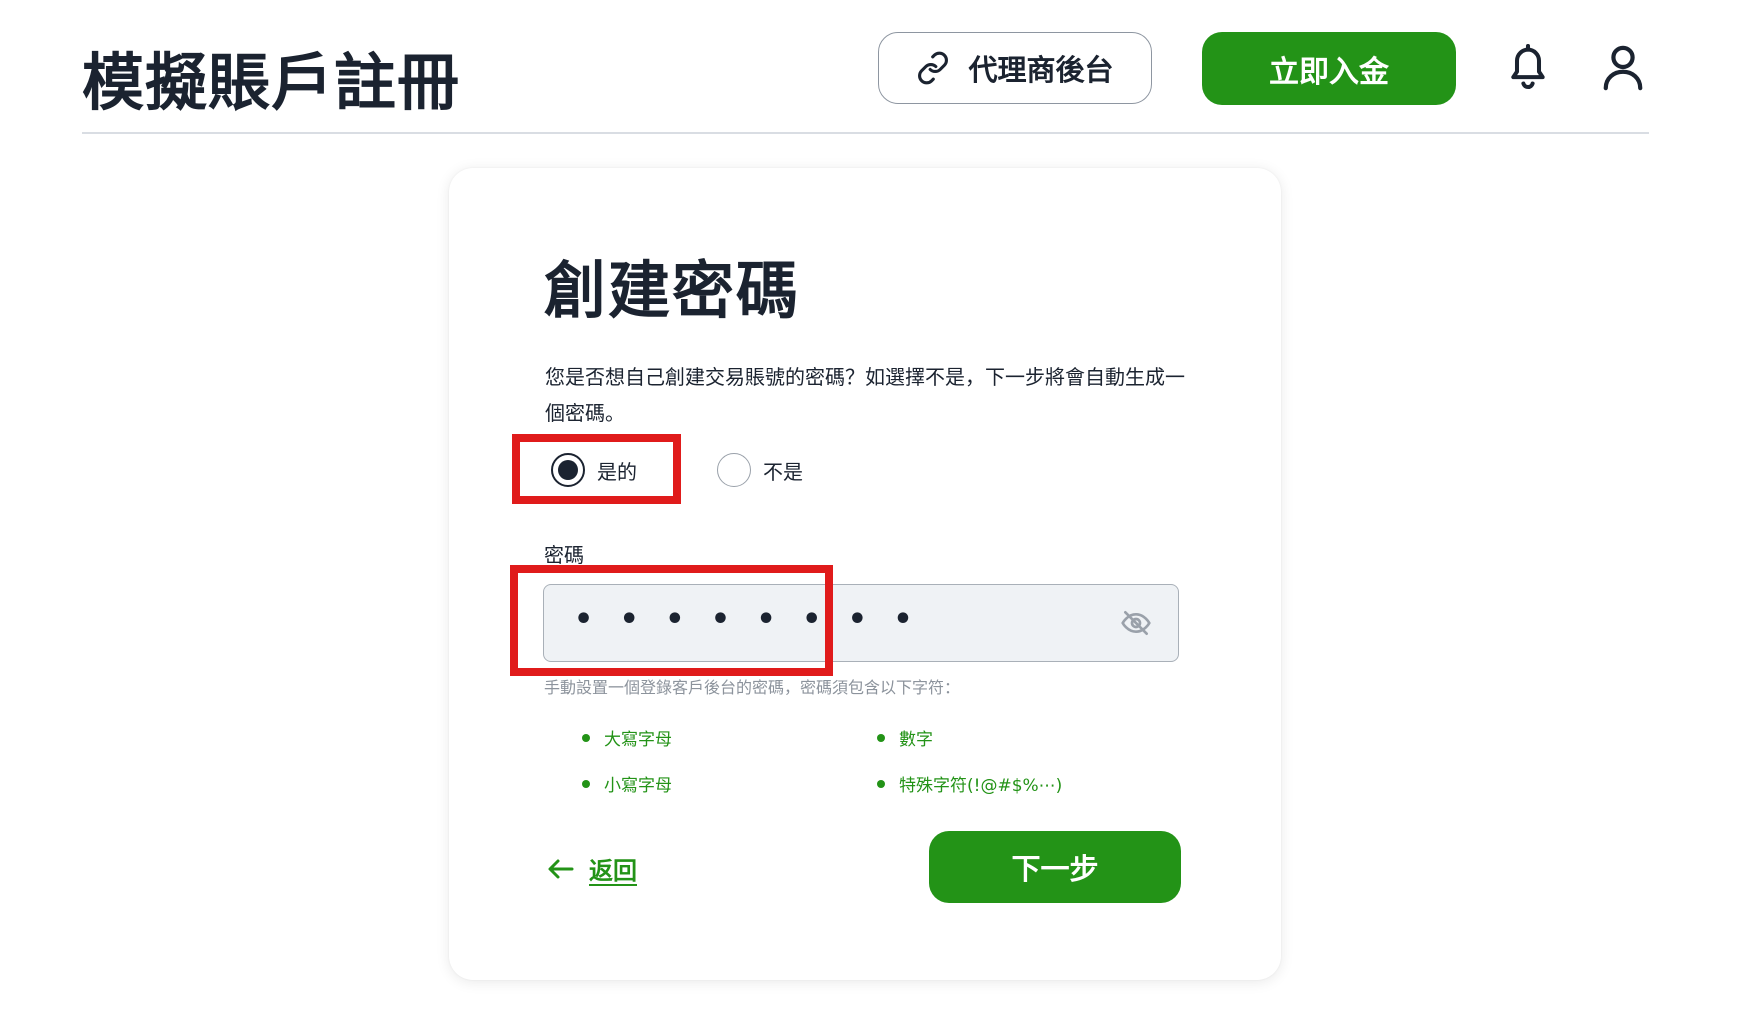 This screenshot has width=1743, height=1018. What do you see at coordinates (760, 470) in the screenshot?
I see `radio-option-no: 不是` at bounding box center [760, 470].